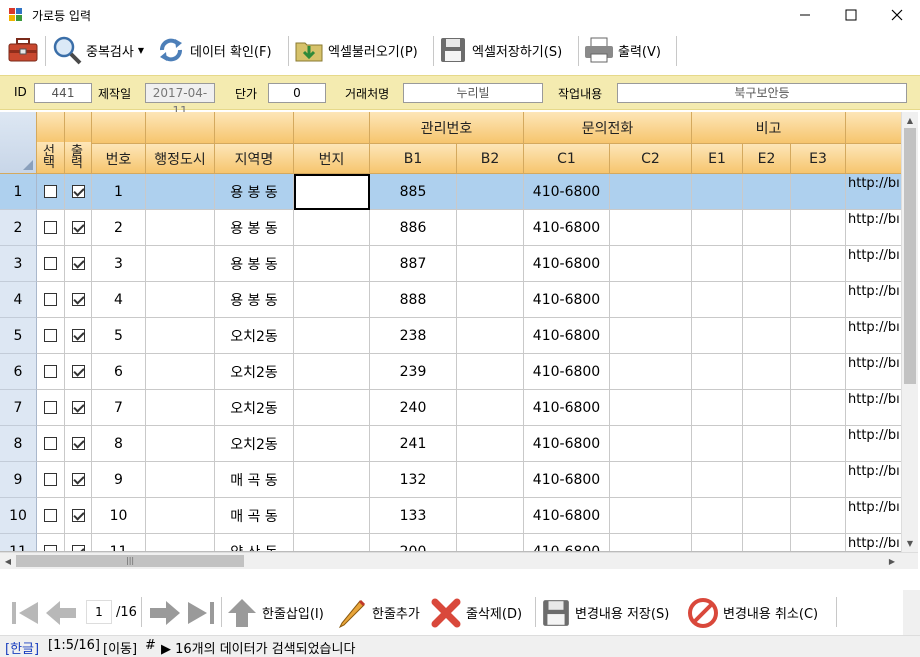 The height and width of the screenshot is (657, 920). What do you see at coordinates (18, 300) in the screenshot?
I see `row-header: 4` at bounding box center [18, 300].